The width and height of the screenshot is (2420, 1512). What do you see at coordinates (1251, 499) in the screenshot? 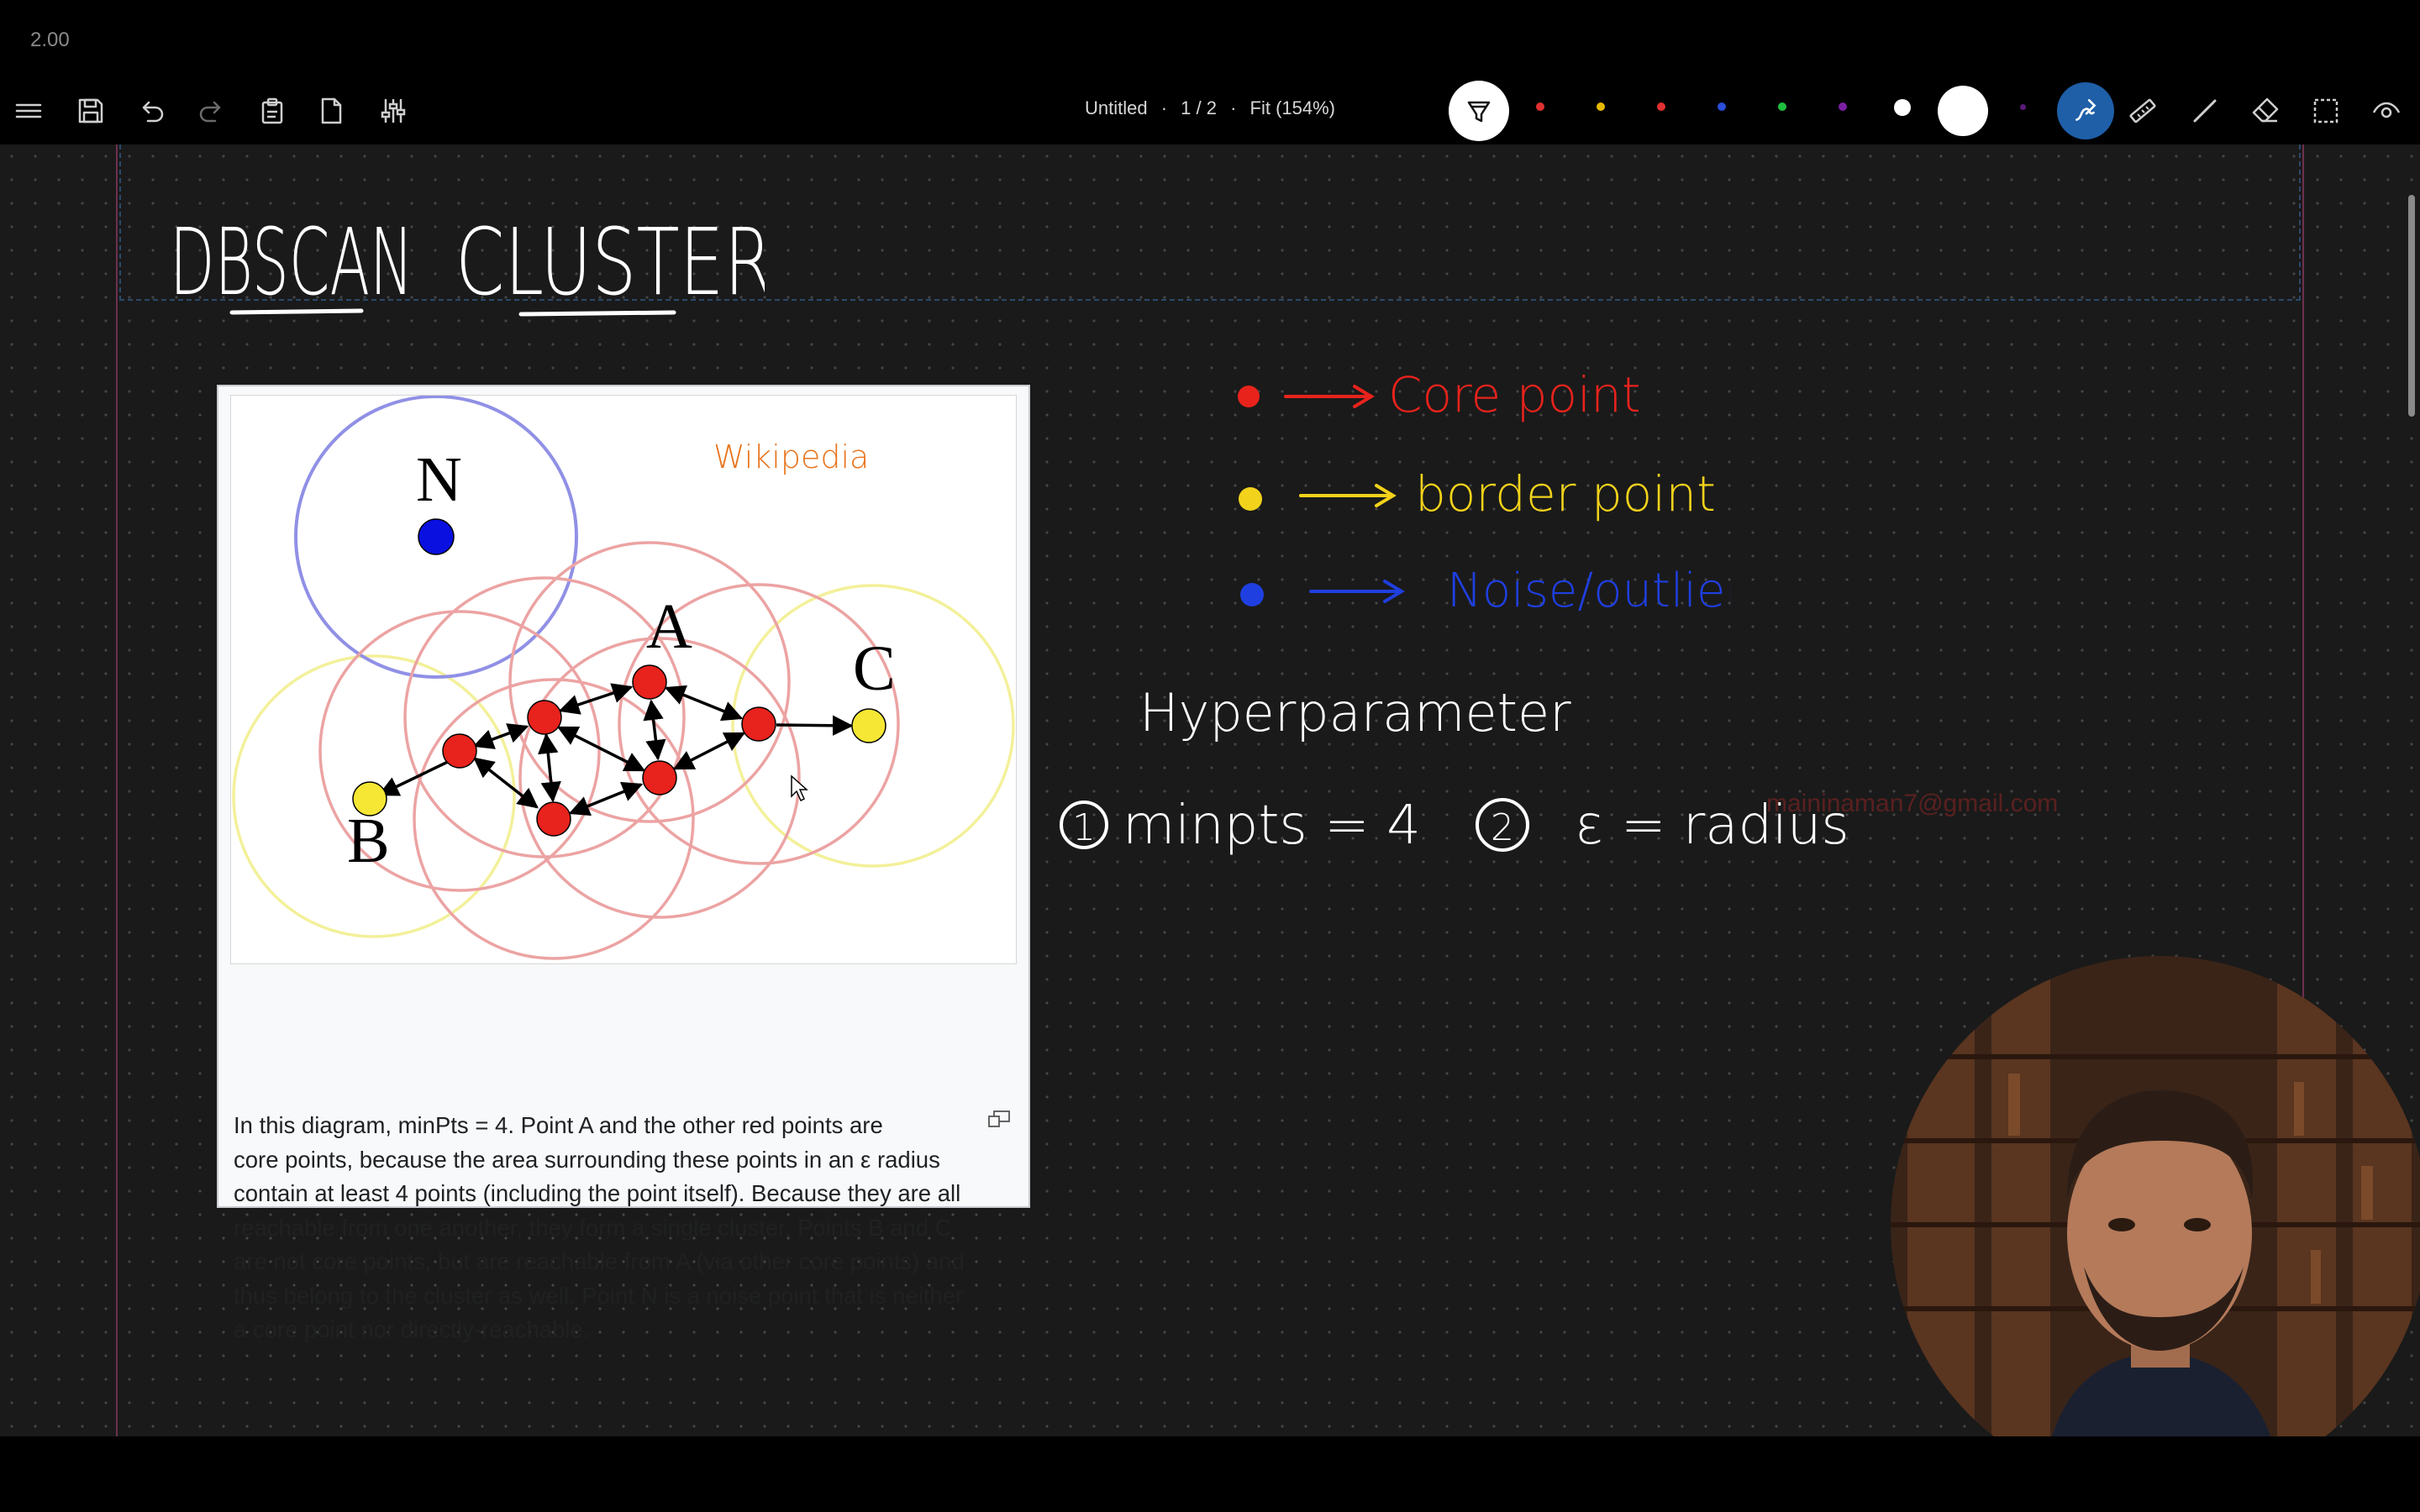
I see `legend-dot-border` at bounding box center [1251, 499].